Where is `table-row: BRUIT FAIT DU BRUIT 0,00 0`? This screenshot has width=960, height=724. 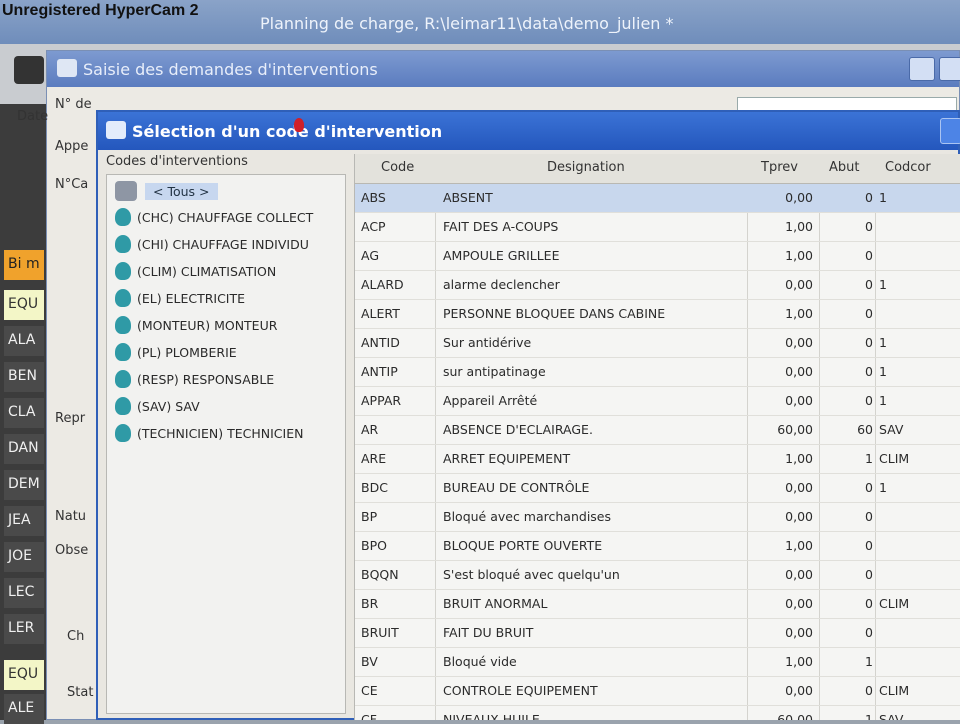 table-row: BRUIT FAIT DU BRUIT 0,00 0 is located at coordinates (657, 633).